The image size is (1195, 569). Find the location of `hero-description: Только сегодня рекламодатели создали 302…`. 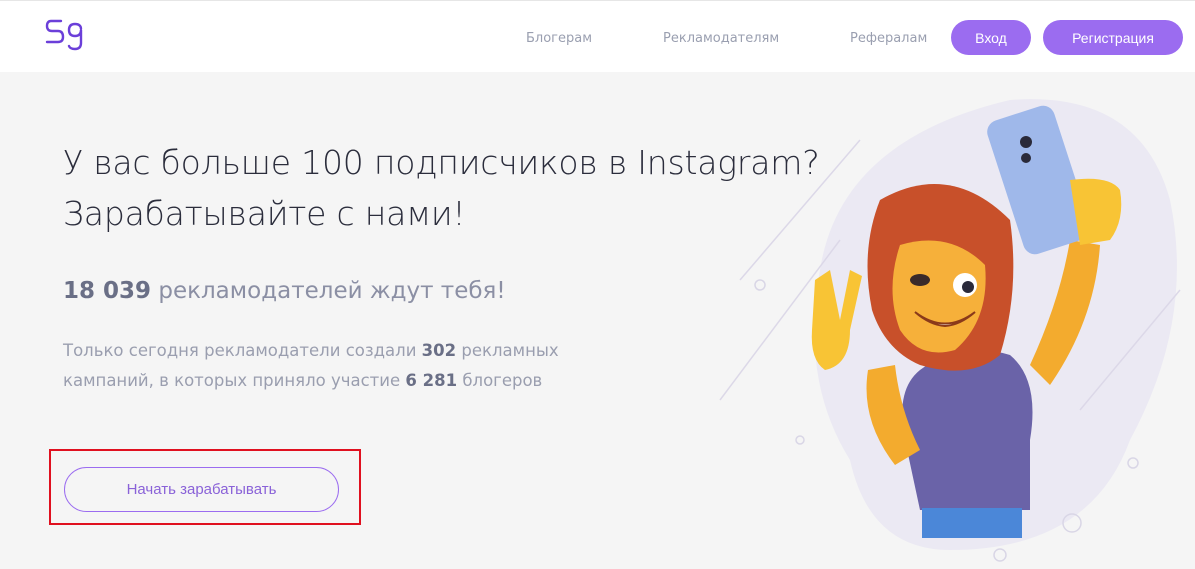

hero-description: Только сегодня рекламодатели создали 302… is located at coordinates (353, 366).